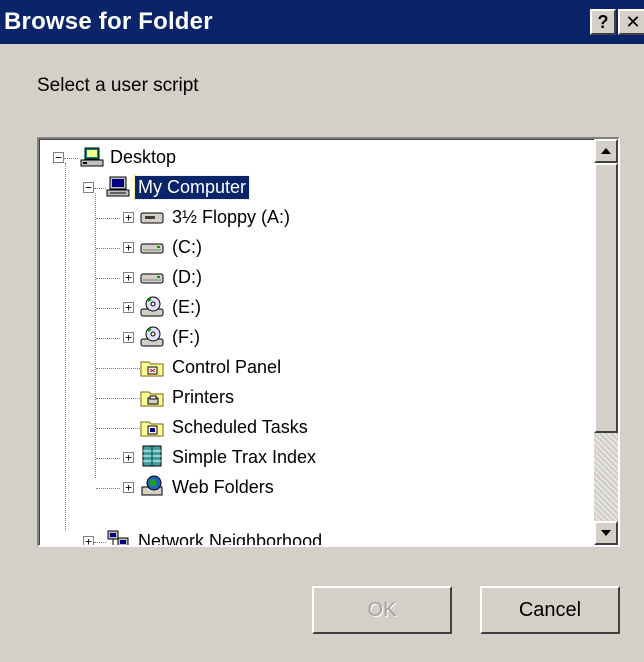 This screenshot has height=662, width=644. I want to click on tree-item-label: 3½ Floppy (A:), so click(231, 217).